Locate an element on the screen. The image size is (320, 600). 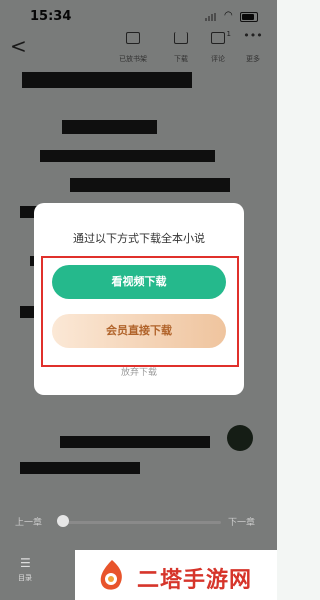
chapter-progress: 上一章 下一章 is located at coordinates (138, 522).